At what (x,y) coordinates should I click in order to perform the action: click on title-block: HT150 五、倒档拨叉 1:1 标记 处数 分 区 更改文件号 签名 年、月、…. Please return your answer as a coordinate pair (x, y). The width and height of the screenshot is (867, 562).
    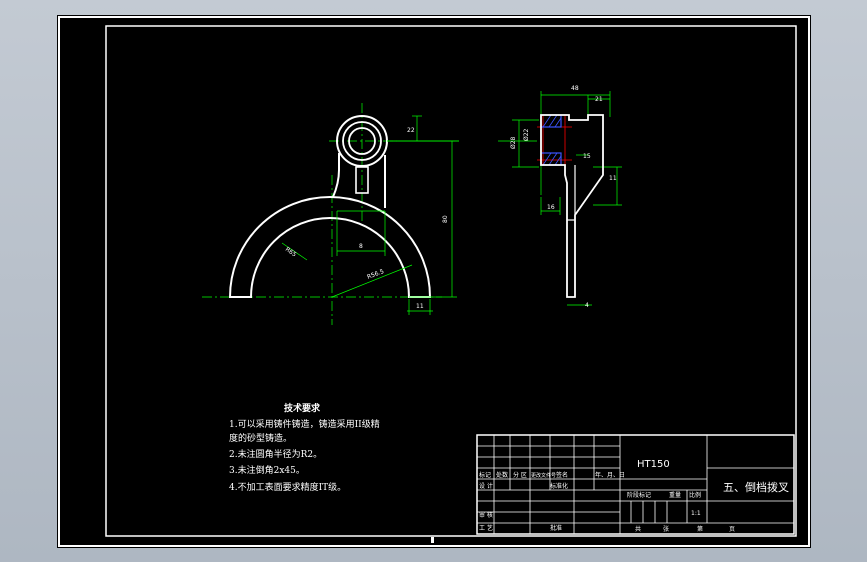
    Looking at the image, I should click on (635, 484).